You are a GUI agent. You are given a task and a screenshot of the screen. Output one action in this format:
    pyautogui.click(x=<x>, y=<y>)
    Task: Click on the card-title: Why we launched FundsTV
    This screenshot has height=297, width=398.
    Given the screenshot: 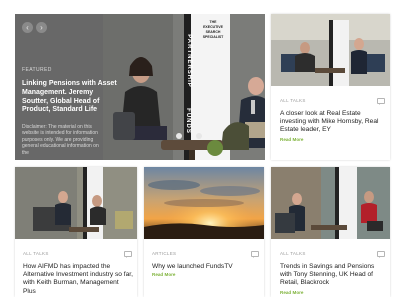 What is the action you would take?
    pyautogui.click(x=206, y=267)
    